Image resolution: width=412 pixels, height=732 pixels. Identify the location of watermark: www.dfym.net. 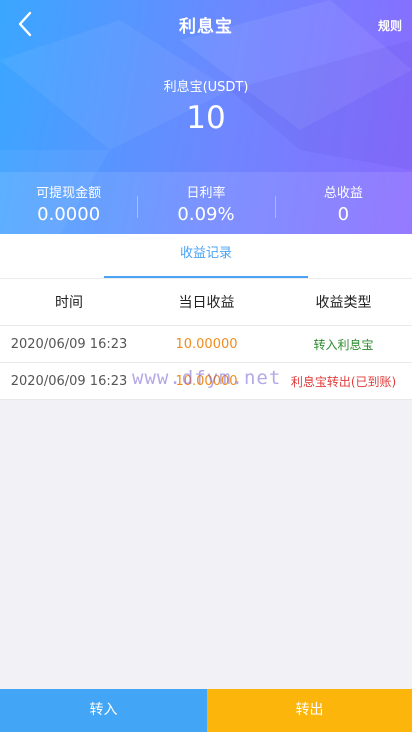
(207, 378).